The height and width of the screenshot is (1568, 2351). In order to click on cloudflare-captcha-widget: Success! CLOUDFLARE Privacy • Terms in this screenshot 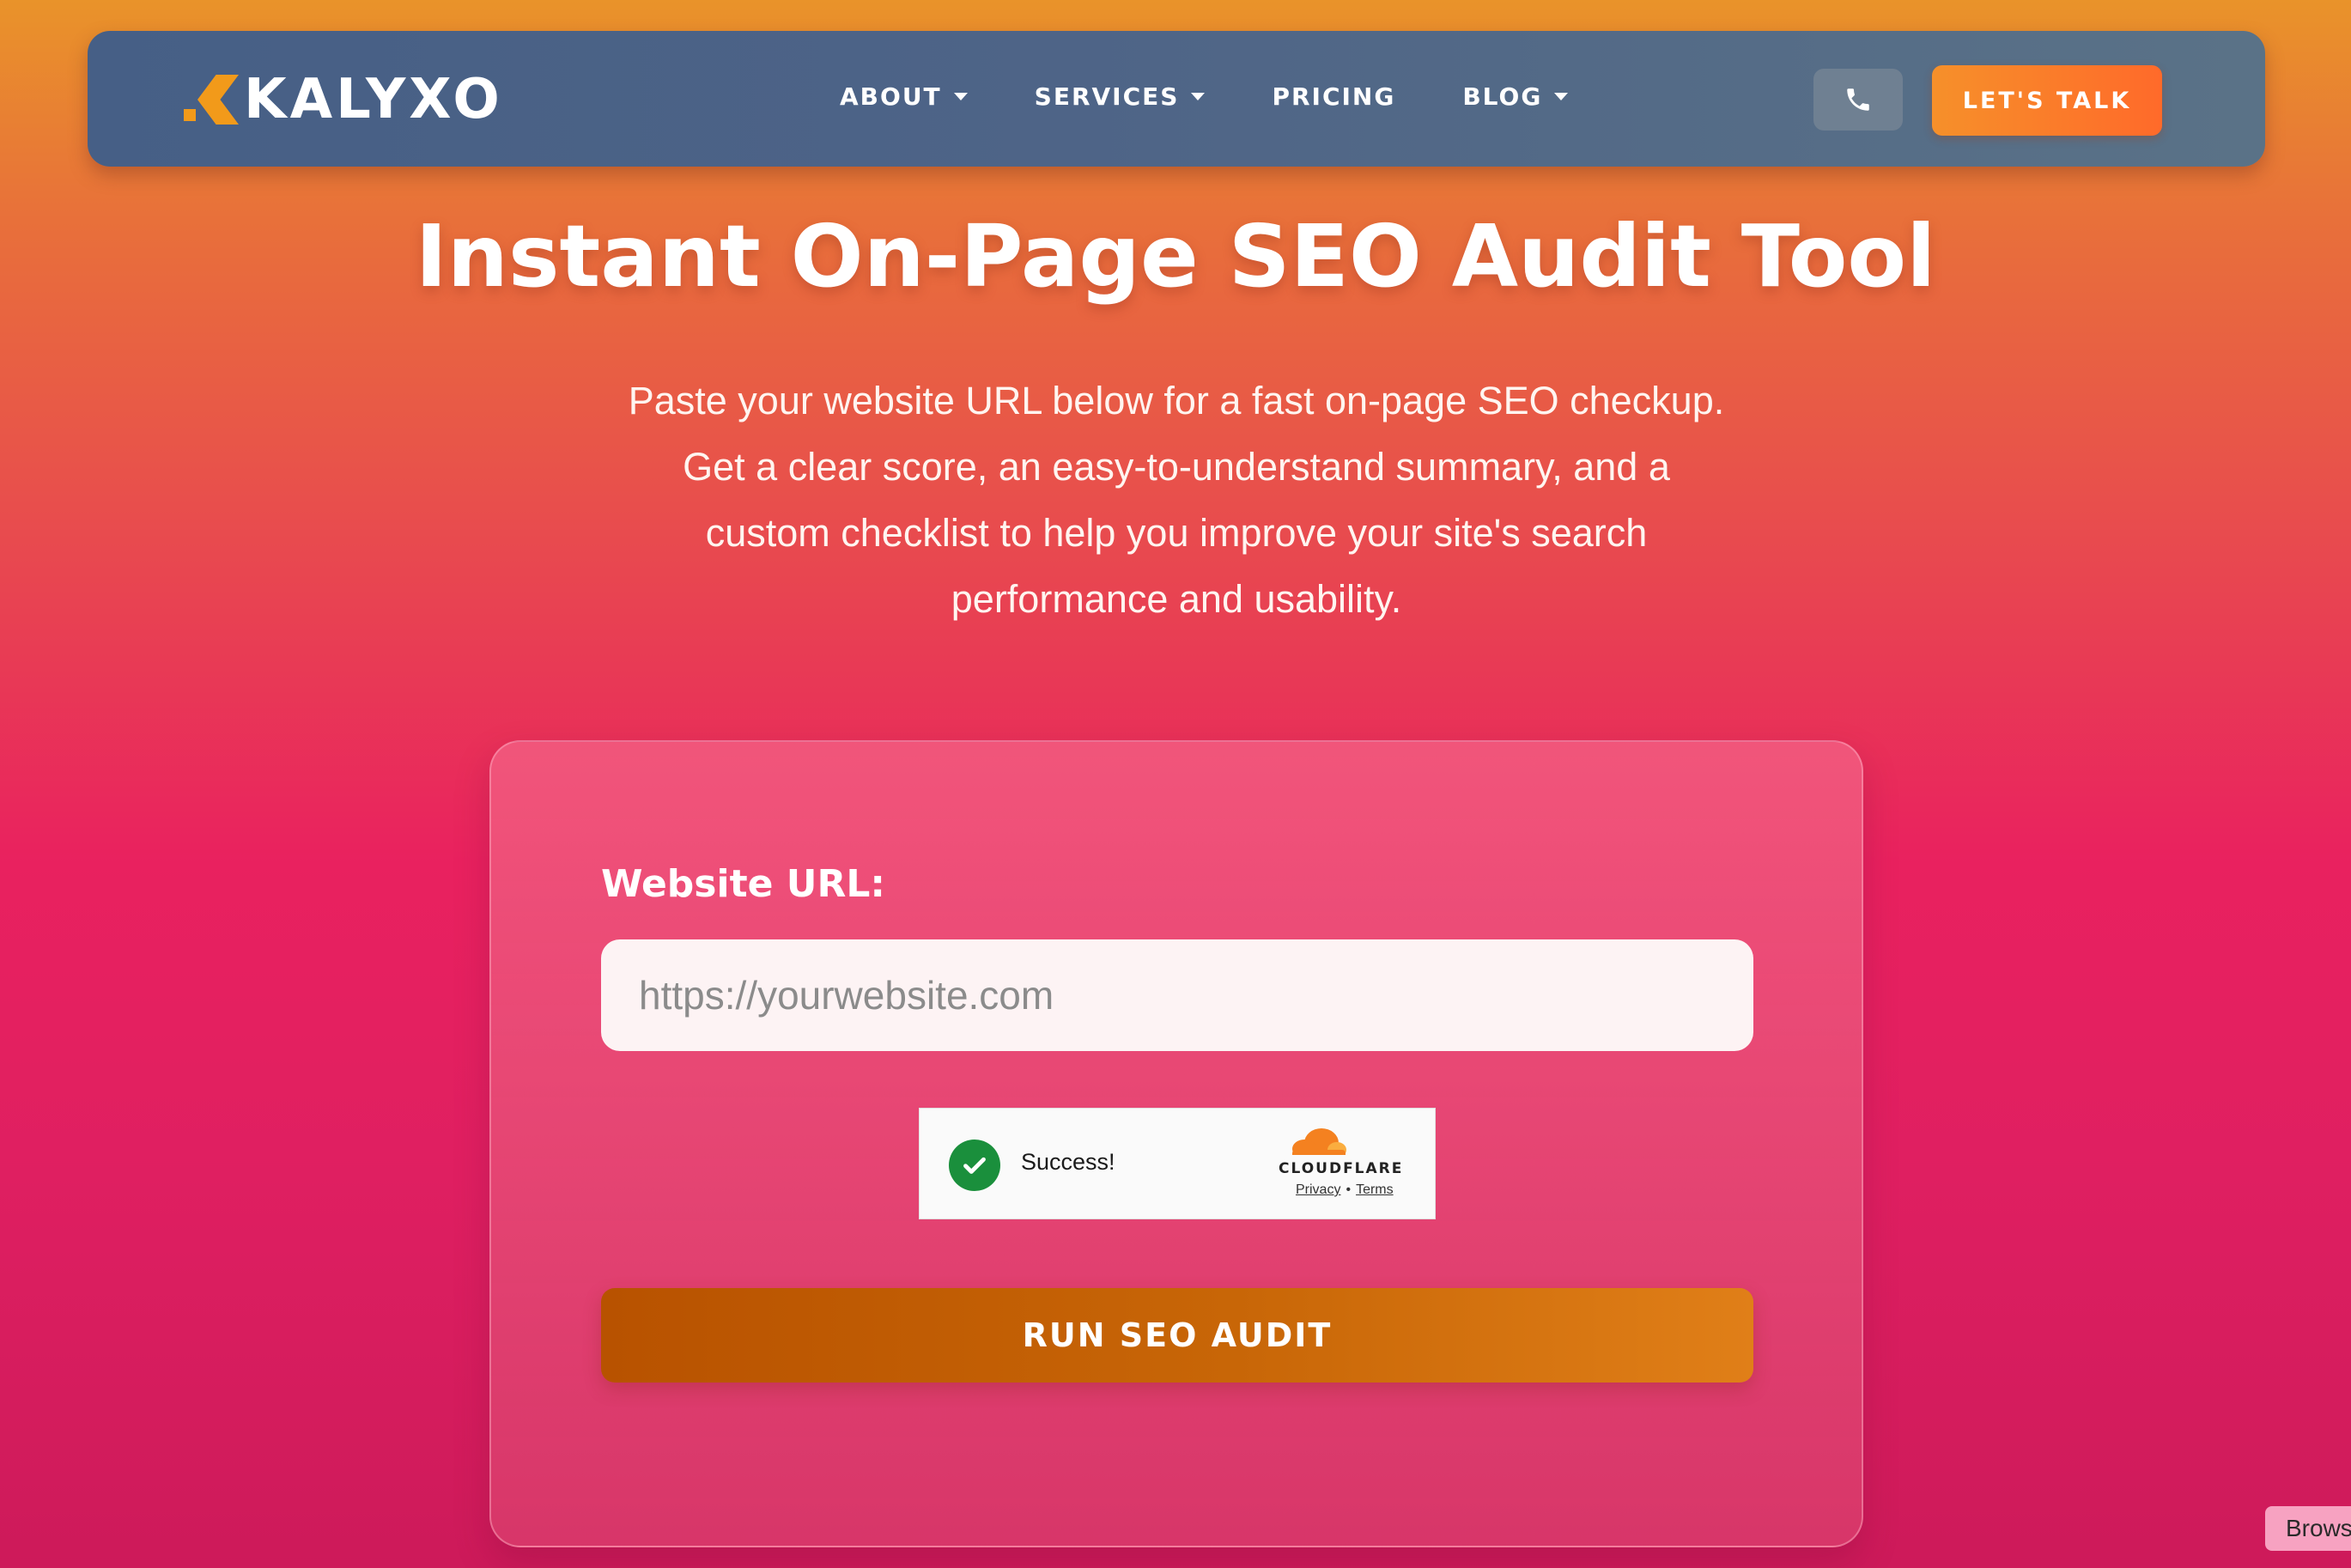, I will do `click(1177, 1163)`.